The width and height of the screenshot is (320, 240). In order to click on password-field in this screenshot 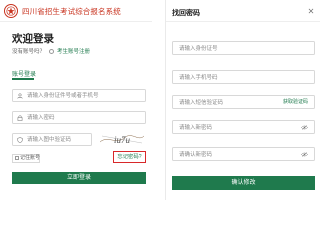, I will do `click(79, 117)`.